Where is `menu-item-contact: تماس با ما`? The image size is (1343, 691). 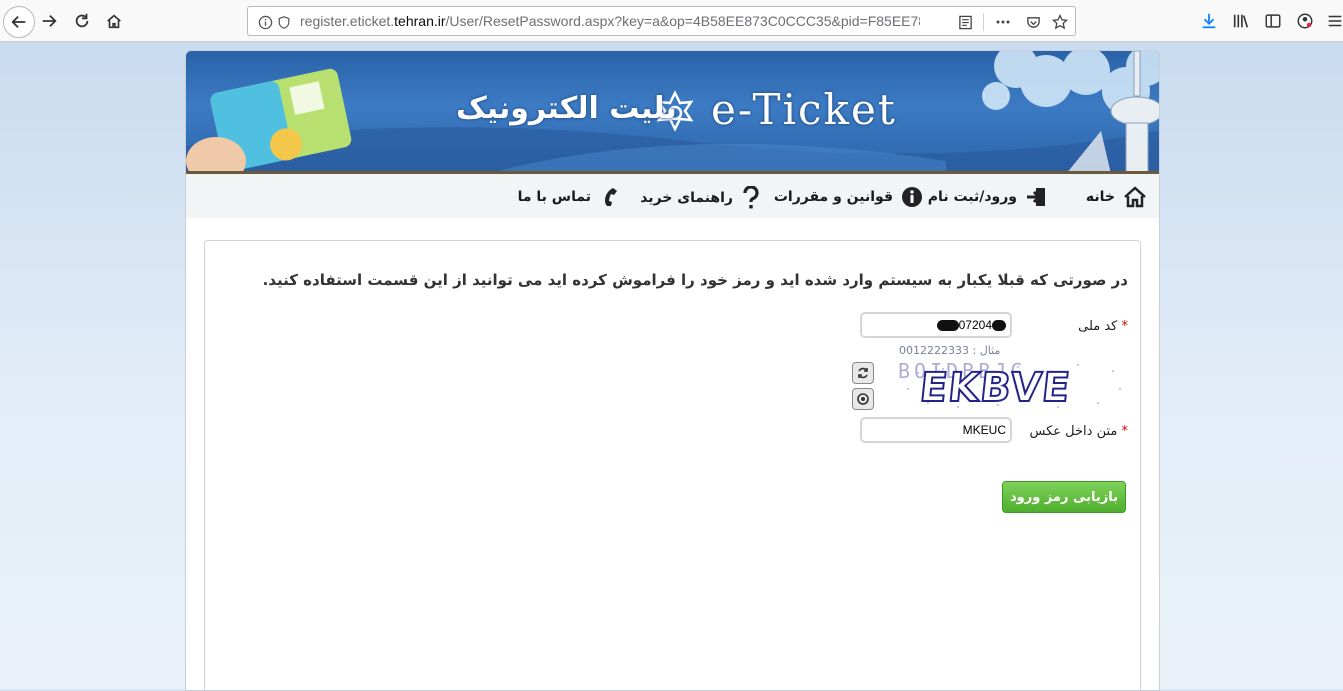
menu-item-contact: تماس با ما is located at coordinates (568, 197).